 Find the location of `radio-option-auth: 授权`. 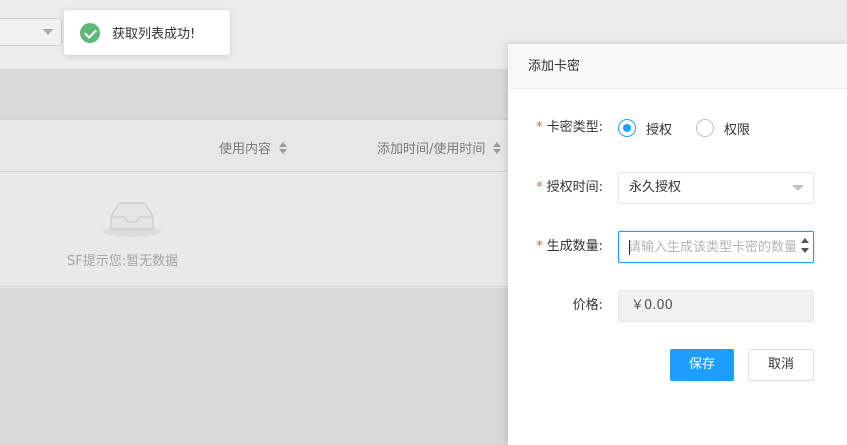

radio-option-auth: 授权 is located at coordinates (645, 128).